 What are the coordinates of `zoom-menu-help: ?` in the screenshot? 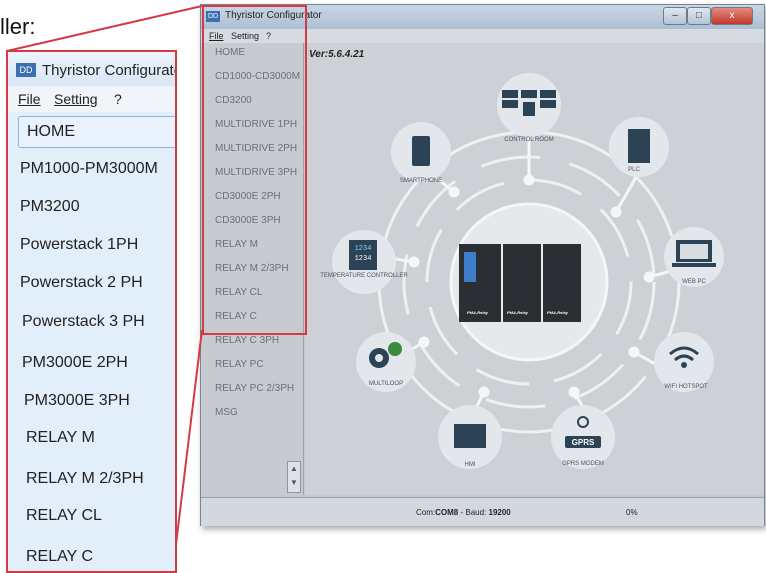 It's located at (118, 99).